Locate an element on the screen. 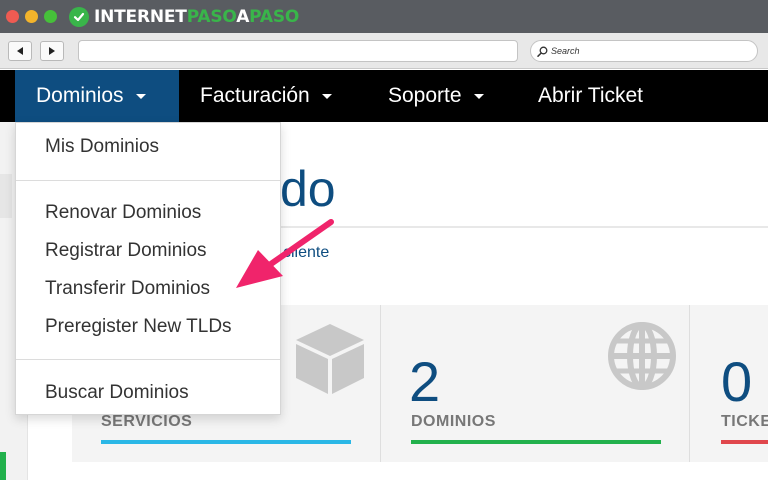 The width and height of the screenshot is (768, 480). globe-icon is located at coordinates (642, 356).